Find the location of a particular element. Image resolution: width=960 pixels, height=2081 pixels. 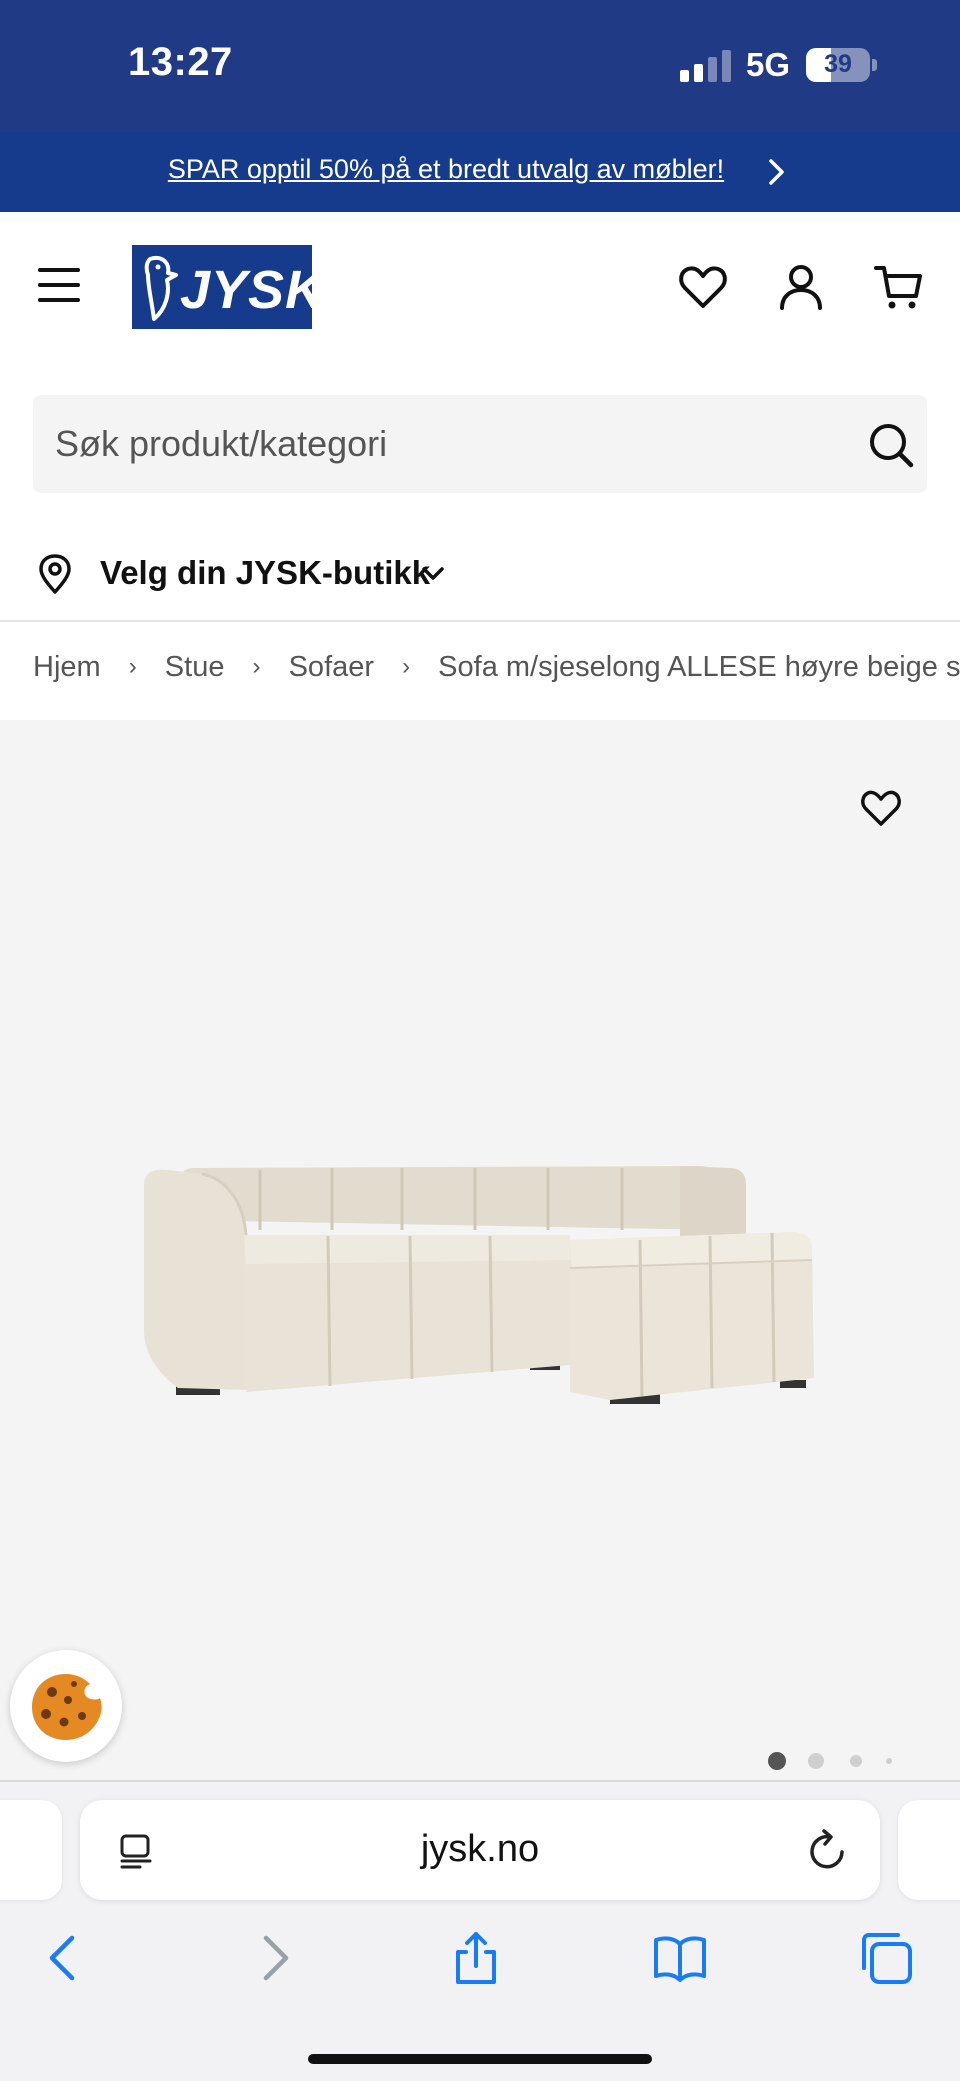

store-selector: Velg din JYSK-butikk is located at coordinates (480, 571).